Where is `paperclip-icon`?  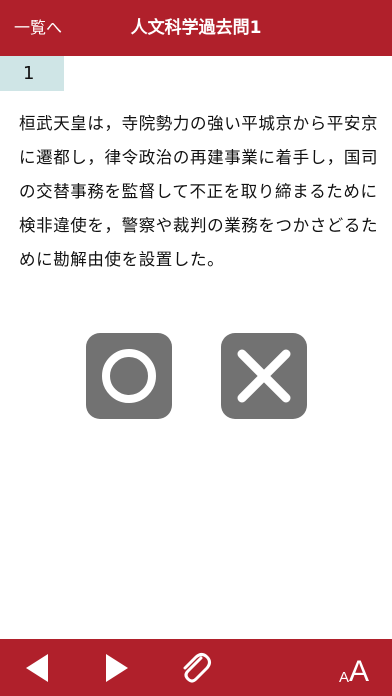 paperclip-icon is located at coordinates (195, 668).